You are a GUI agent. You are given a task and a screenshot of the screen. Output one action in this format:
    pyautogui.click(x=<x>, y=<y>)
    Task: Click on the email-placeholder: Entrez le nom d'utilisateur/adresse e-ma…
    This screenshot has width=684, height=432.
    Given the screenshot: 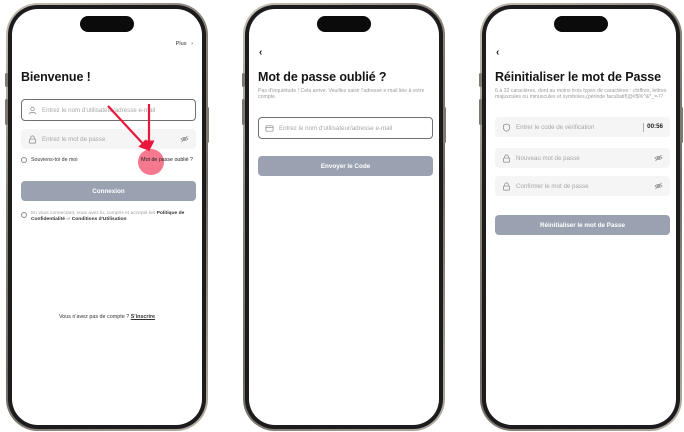 What is the action you would take?
    pyautogui.click(x=336, y=128)
    